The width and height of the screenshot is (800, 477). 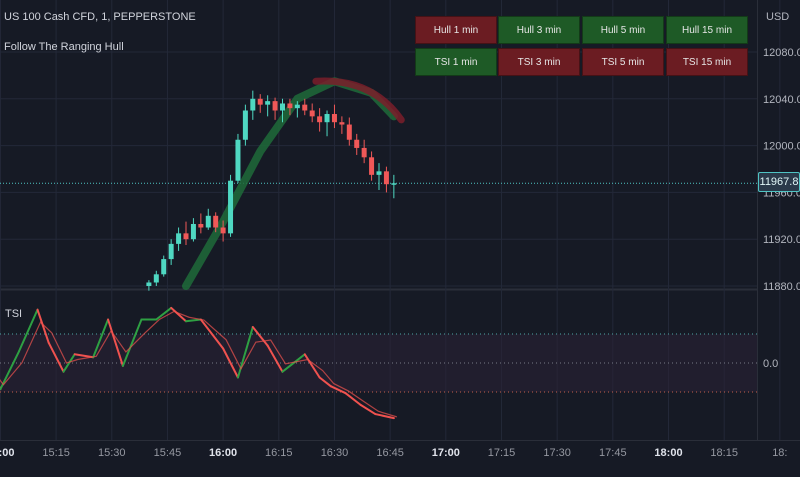 I want to click on status-cell-hull-3-min: Hull 3 min, so click(x=539, y=30).